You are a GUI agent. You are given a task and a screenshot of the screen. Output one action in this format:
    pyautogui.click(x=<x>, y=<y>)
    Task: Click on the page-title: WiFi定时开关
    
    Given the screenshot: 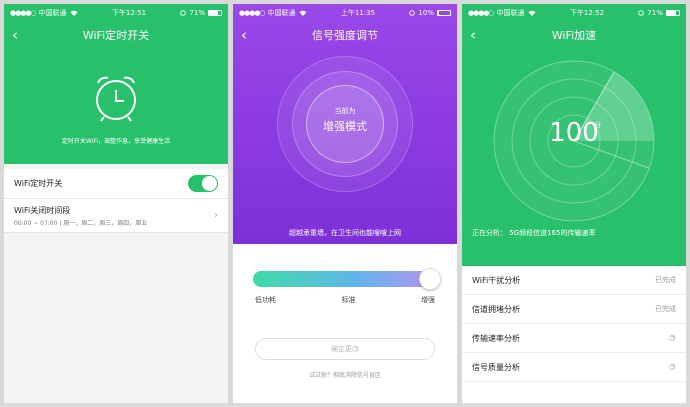 What is the action you would take?
    pyautogui.click(x=116, y=35)
    